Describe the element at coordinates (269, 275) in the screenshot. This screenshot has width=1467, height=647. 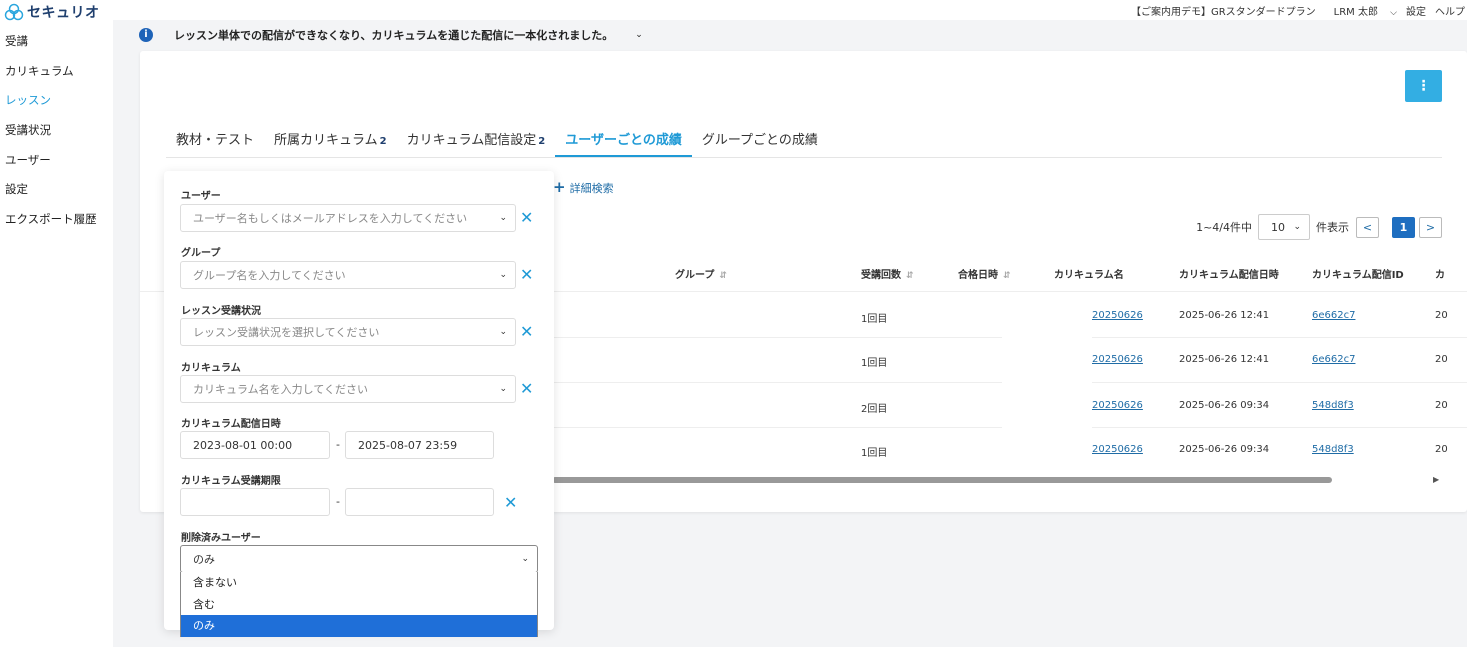
I see `group-select-placeholder: グループ名を入力してください` at that location.